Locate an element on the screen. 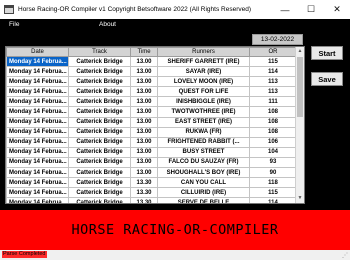 The width and height of the screenshot is (350, 260). cell-or: 108 is located at coordinates (273, 122).